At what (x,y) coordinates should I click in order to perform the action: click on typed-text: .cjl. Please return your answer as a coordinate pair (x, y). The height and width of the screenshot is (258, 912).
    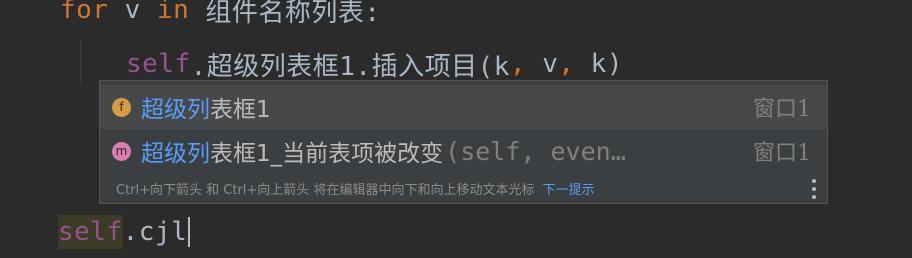
    Looking at the image, I should click on (155, 232).